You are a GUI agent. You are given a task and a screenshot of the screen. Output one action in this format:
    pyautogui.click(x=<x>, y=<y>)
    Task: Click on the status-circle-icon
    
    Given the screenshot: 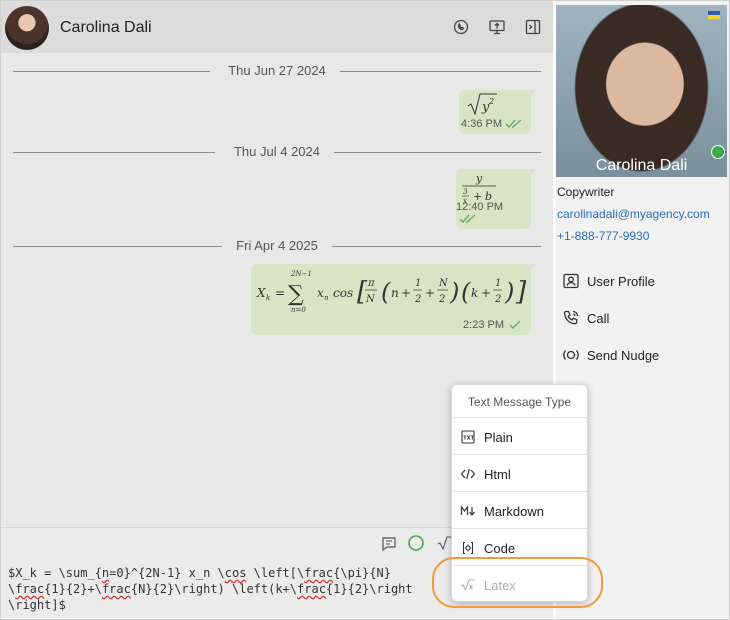 What is the action you would take?
    pyautogui.click(x=416, y=543)
    